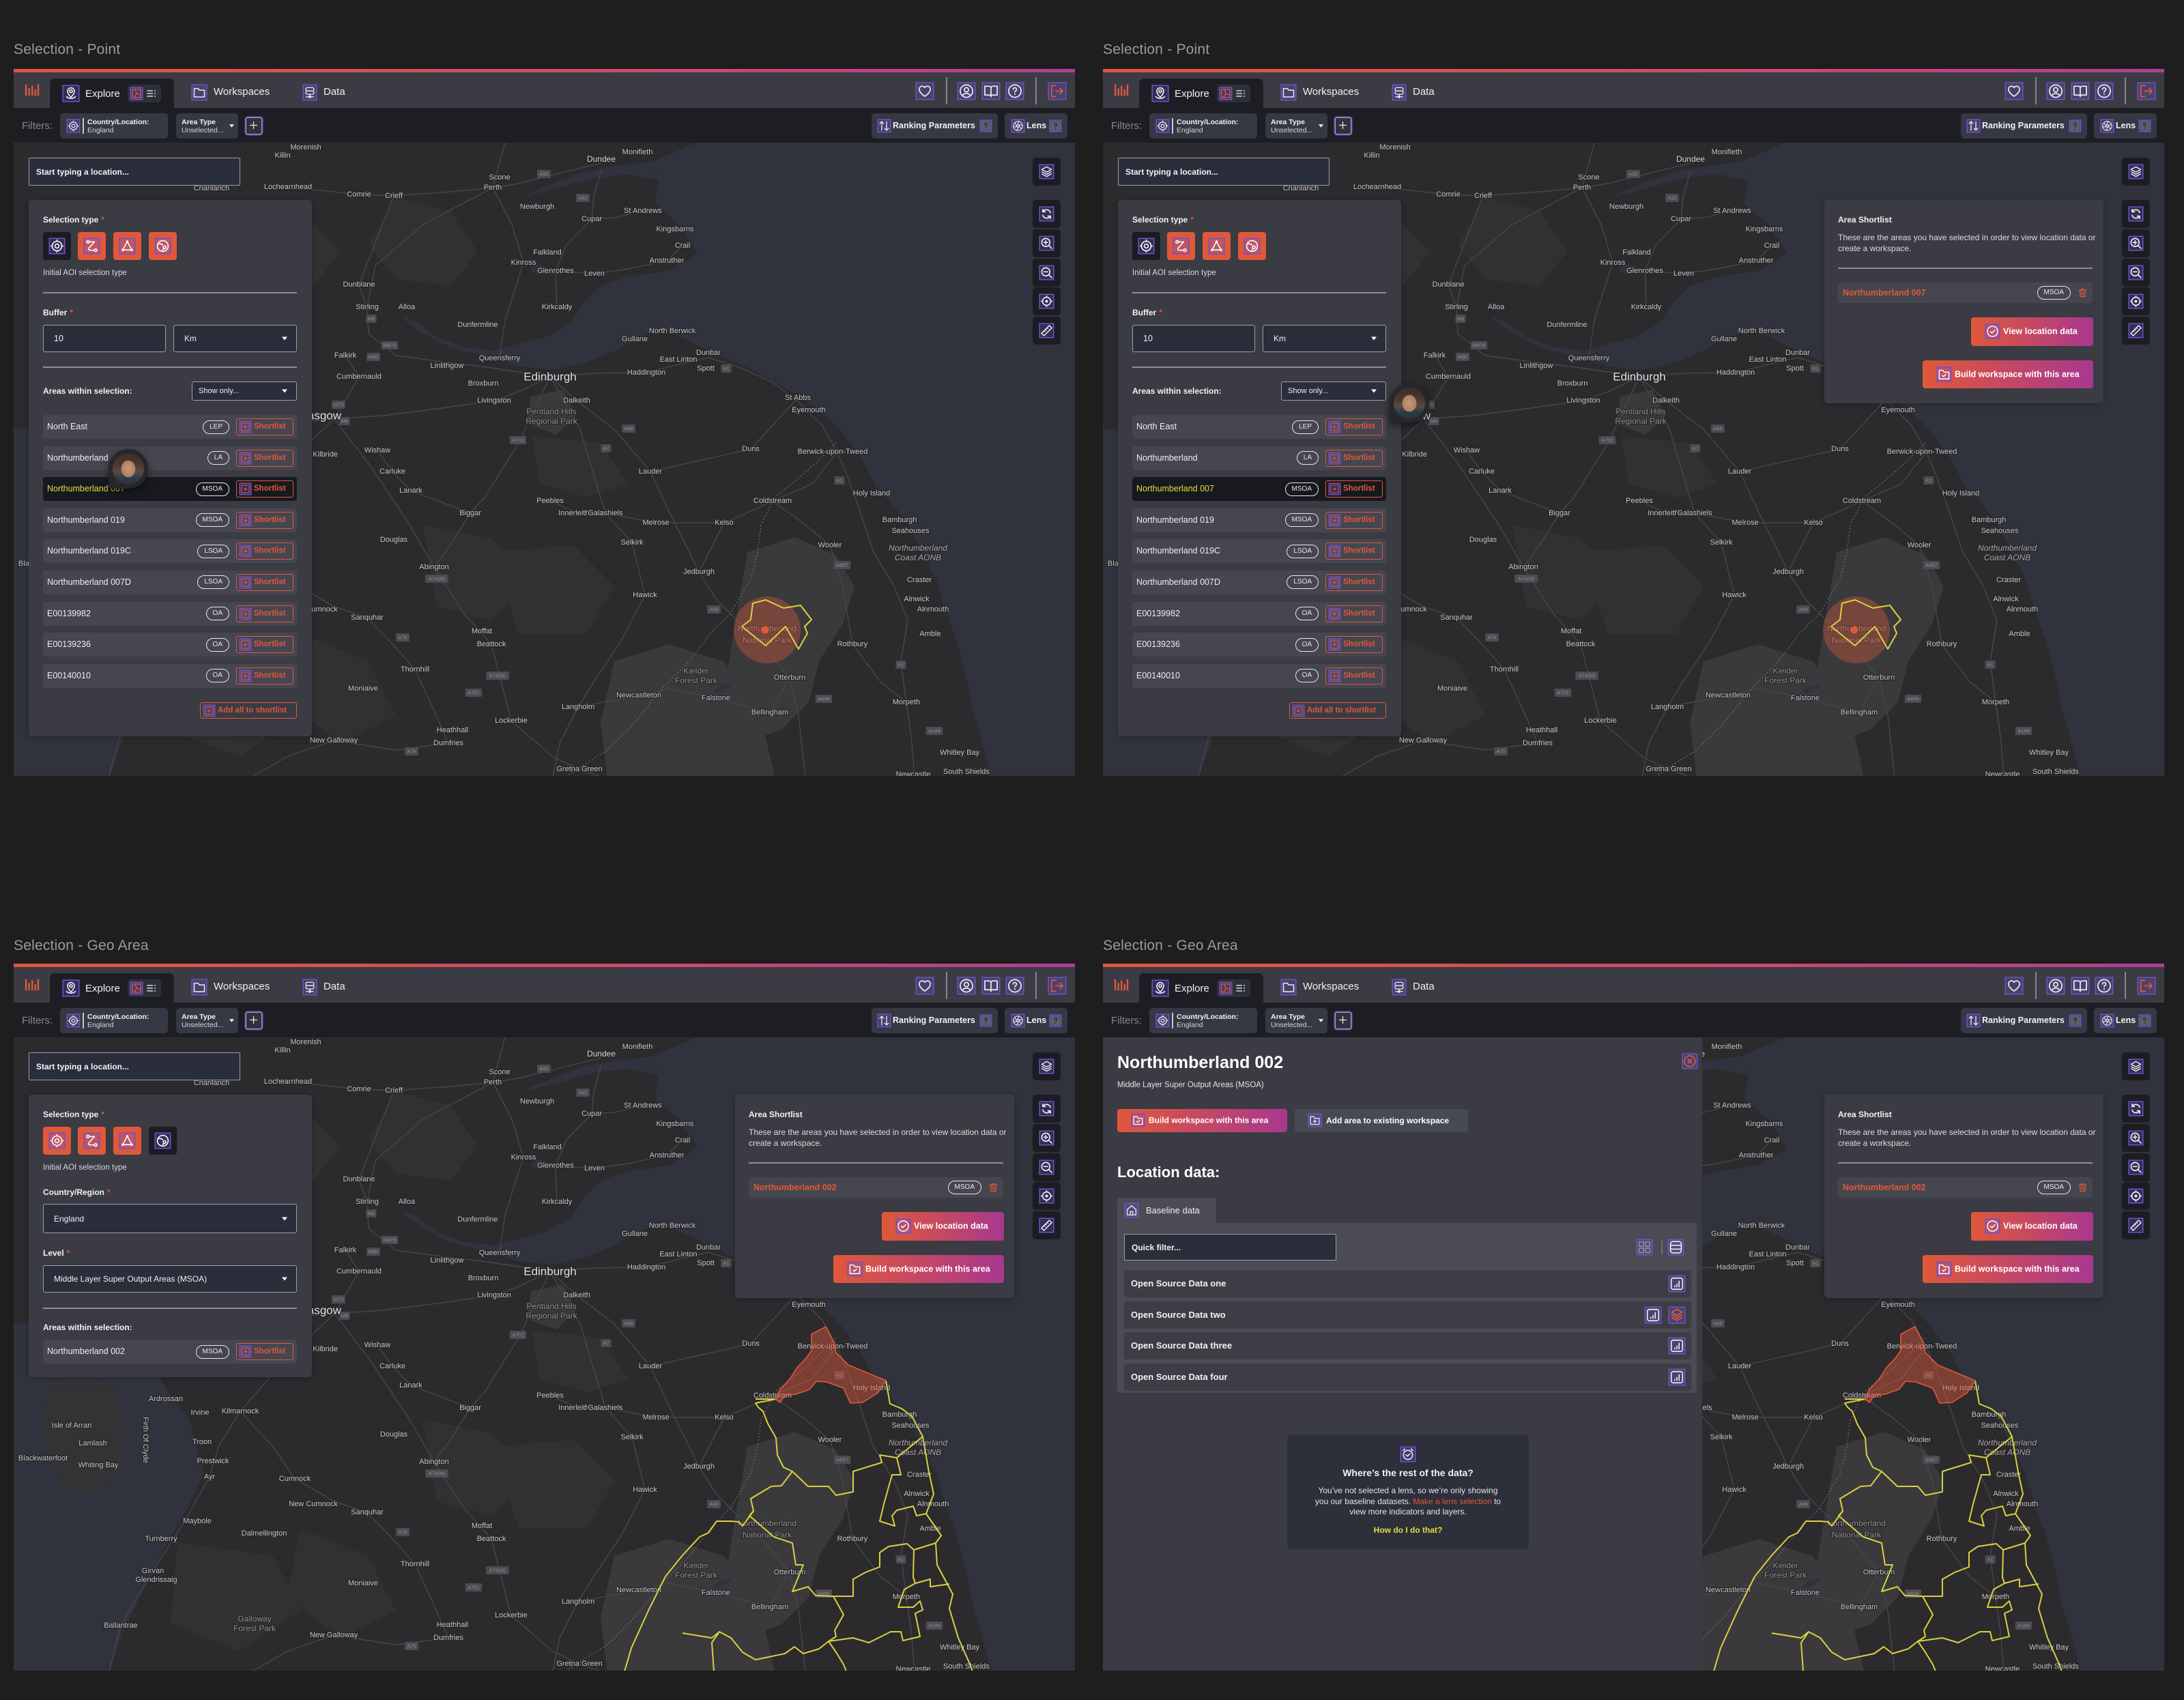 This screenshot has height=1700, width=2184. What do you see at coordinates (1324, 338) in the screenshot?
I see `buffer-unit-select: Km` at bounding box center [1324, 338].